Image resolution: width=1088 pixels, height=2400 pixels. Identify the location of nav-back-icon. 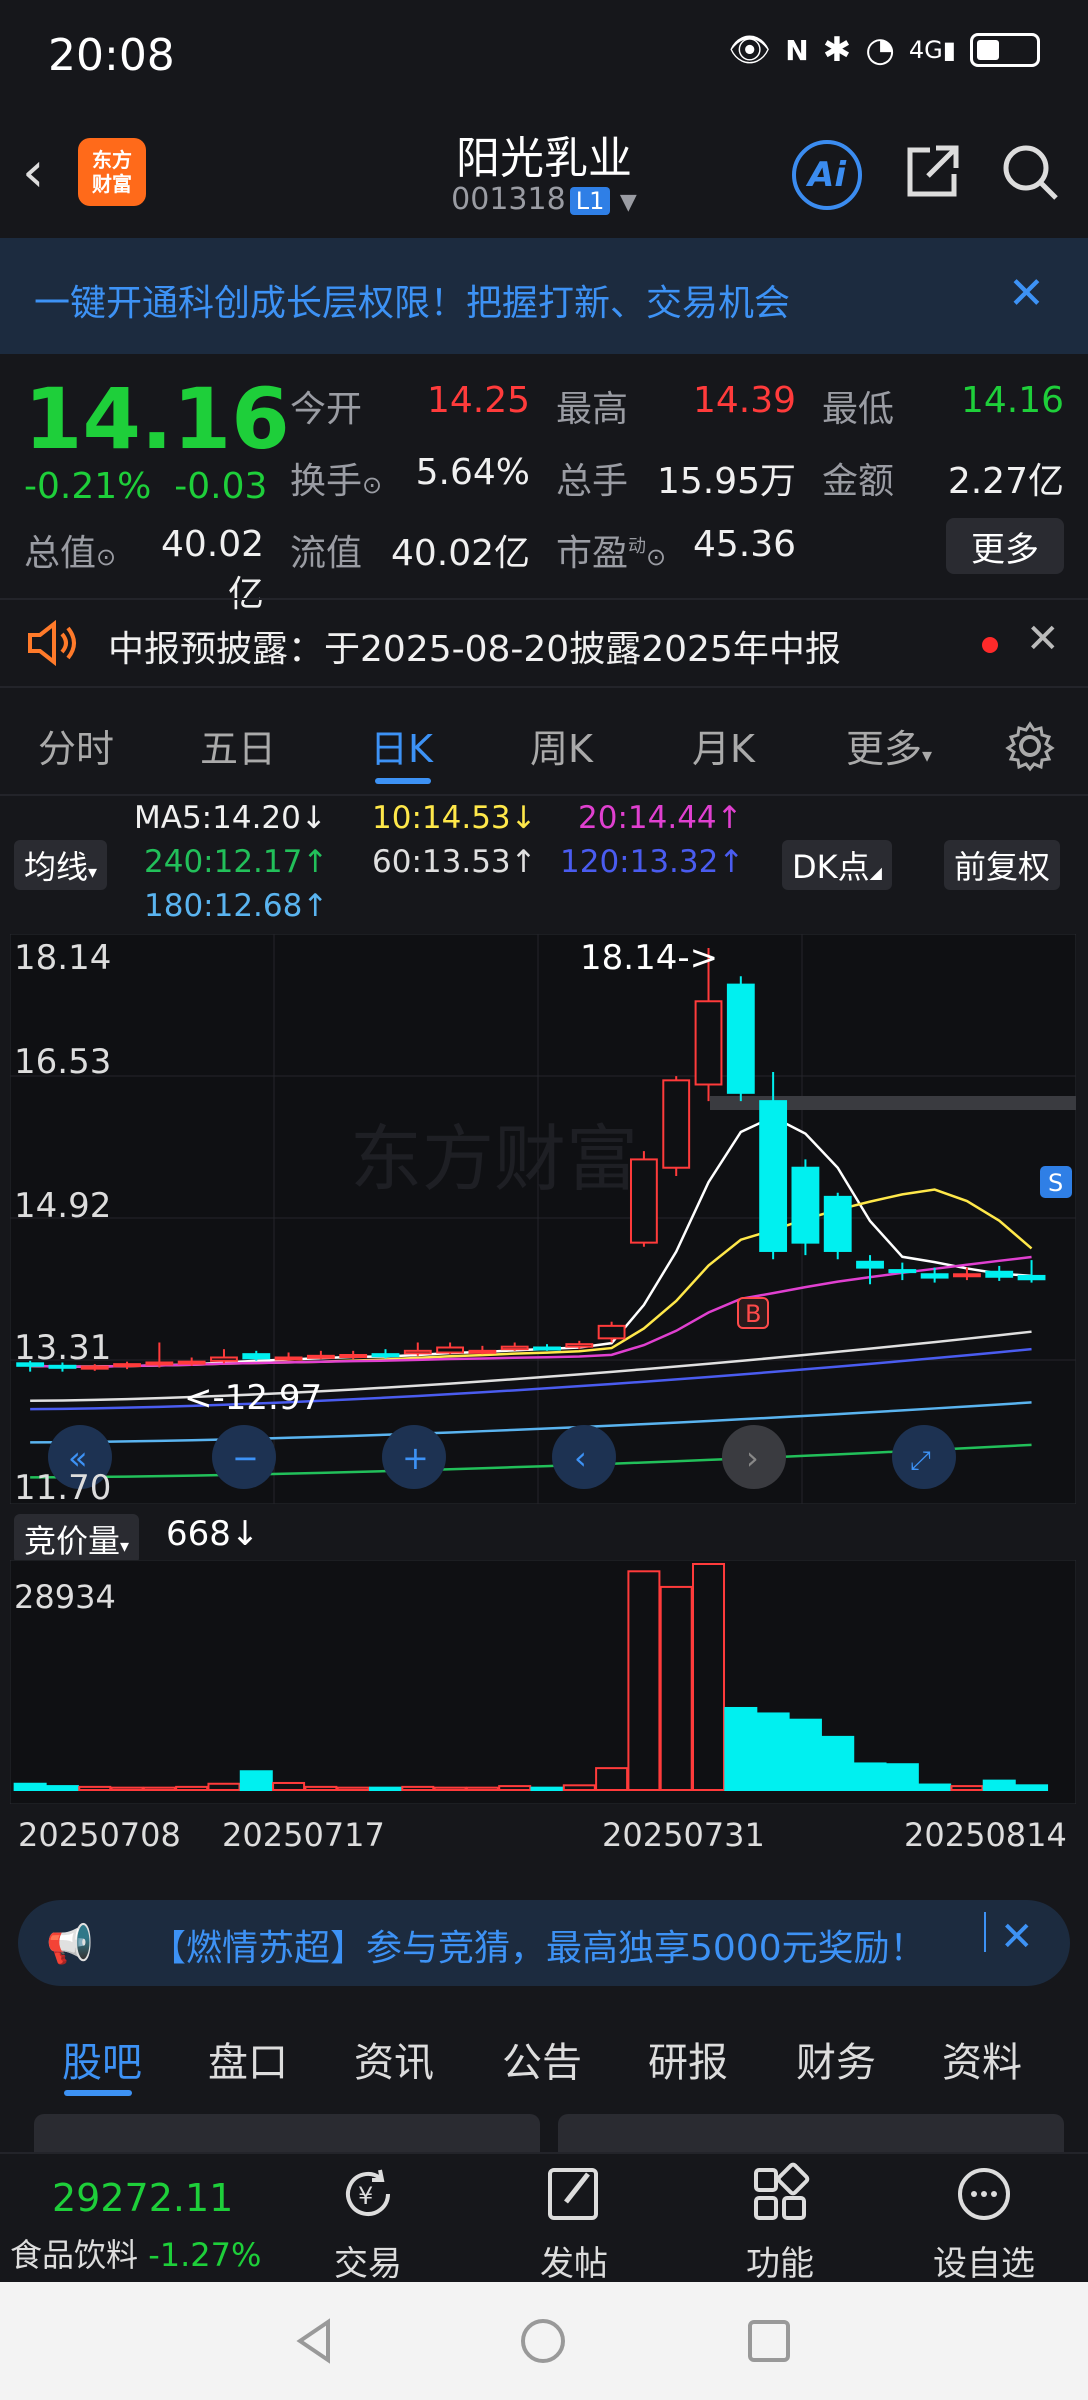
(315, 2341).